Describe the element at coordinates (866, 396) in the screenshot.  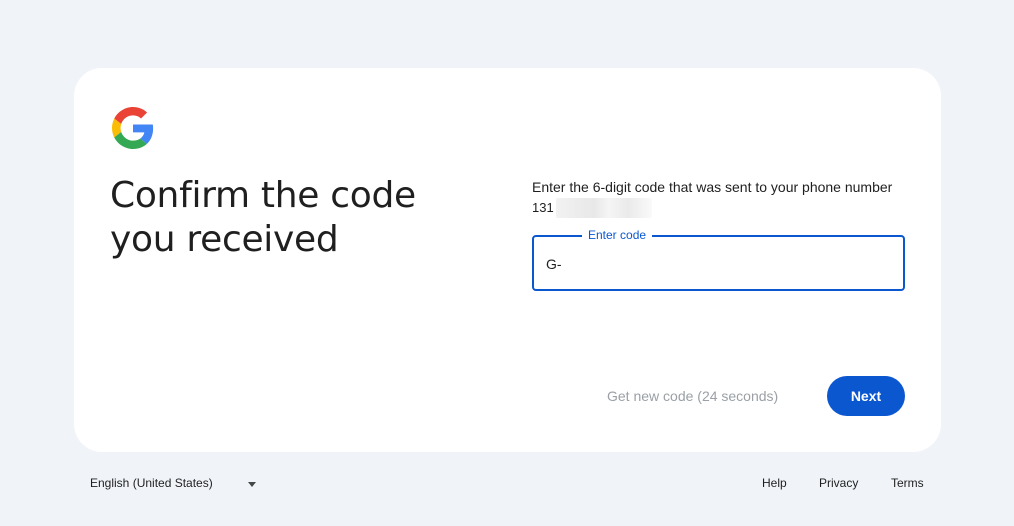
I see `next-button: Next` at that location.